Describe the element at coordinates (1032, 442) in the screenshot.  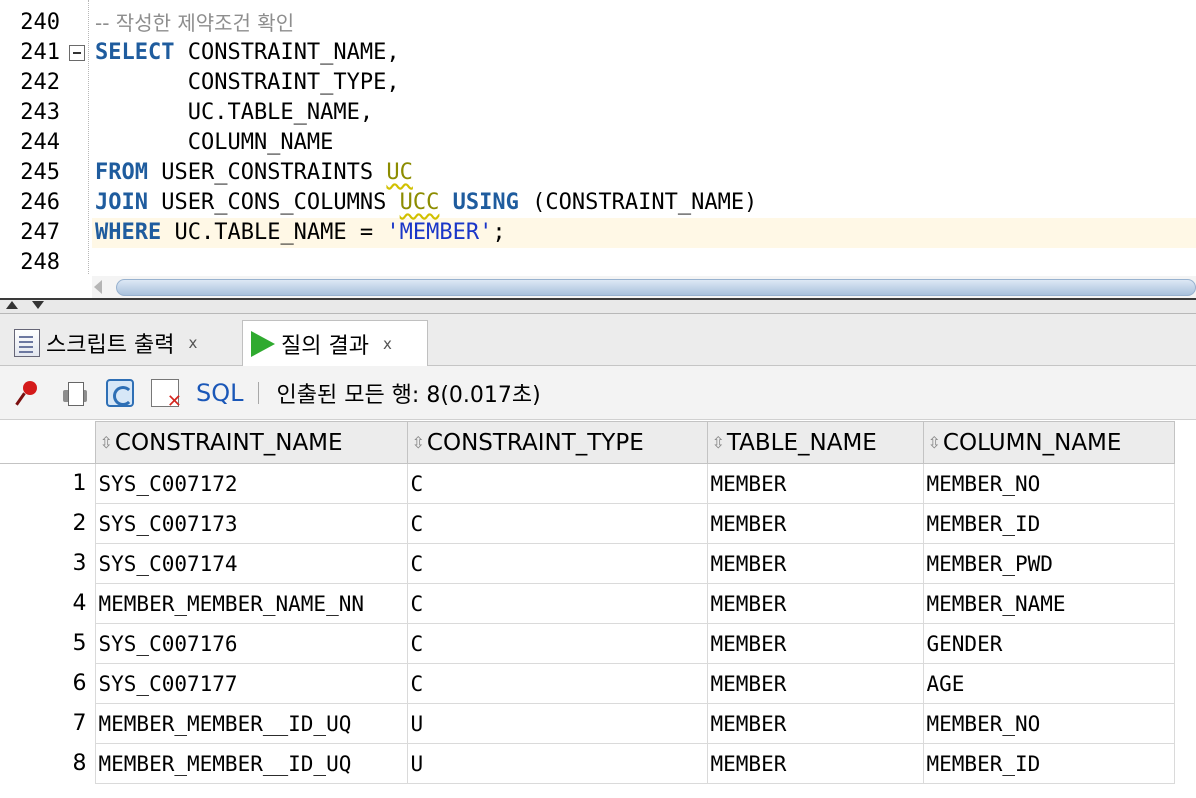
I see `column-header-label: COLUMN_NAME` at that location.